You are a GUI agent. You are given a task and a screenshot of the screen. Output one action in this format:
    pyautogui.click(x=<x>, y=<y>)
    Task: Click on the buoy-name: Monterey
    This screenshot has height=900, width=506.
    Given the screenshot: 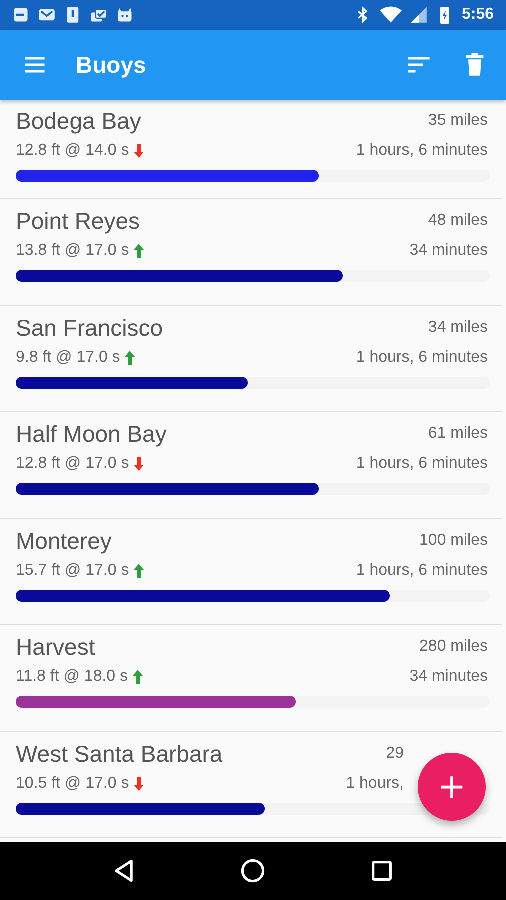 What is the action you would take?
    pyautogui.click(x=64, y=541)
    